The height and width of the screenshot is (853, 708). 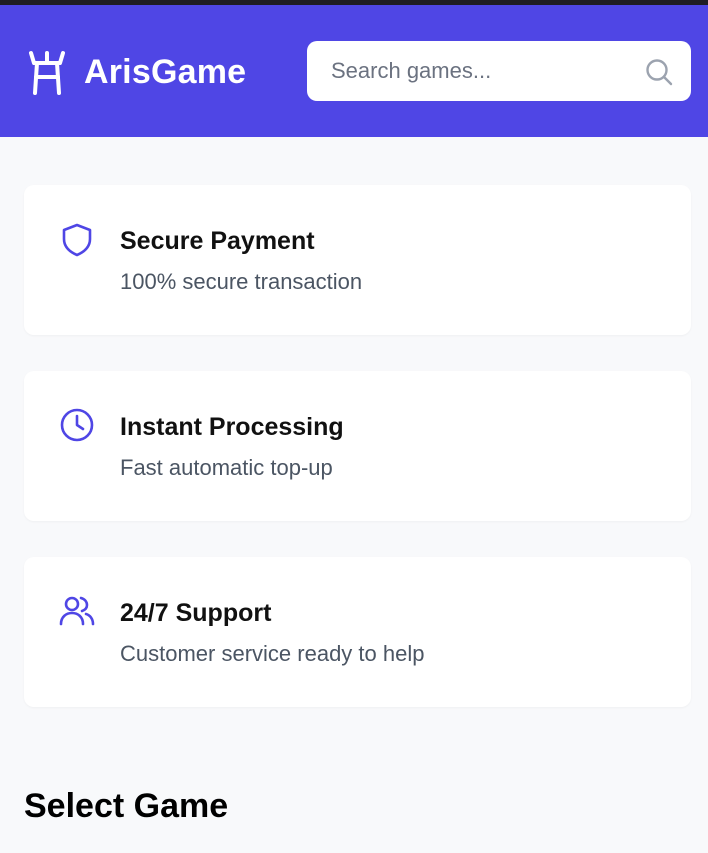 I want to click on clock-icon, so click(x=77, y=425).